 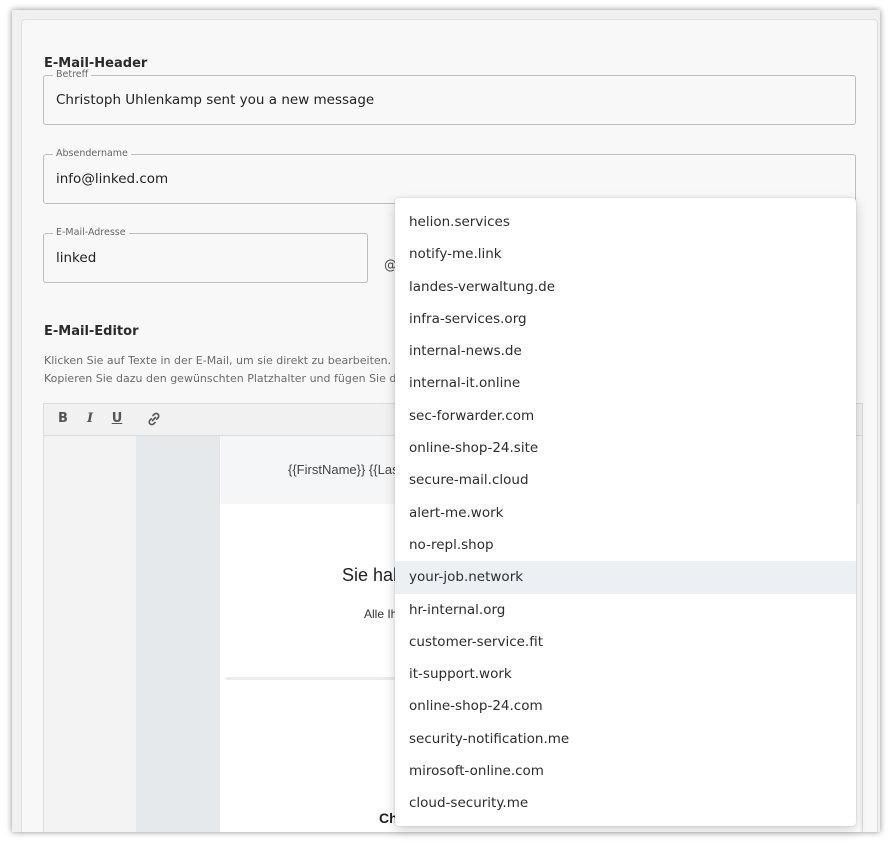 What do you see at coordinates (625, 545) in the screenshot?
I see `domain-option: no-repl.shop` at bounding box center [625, 545].